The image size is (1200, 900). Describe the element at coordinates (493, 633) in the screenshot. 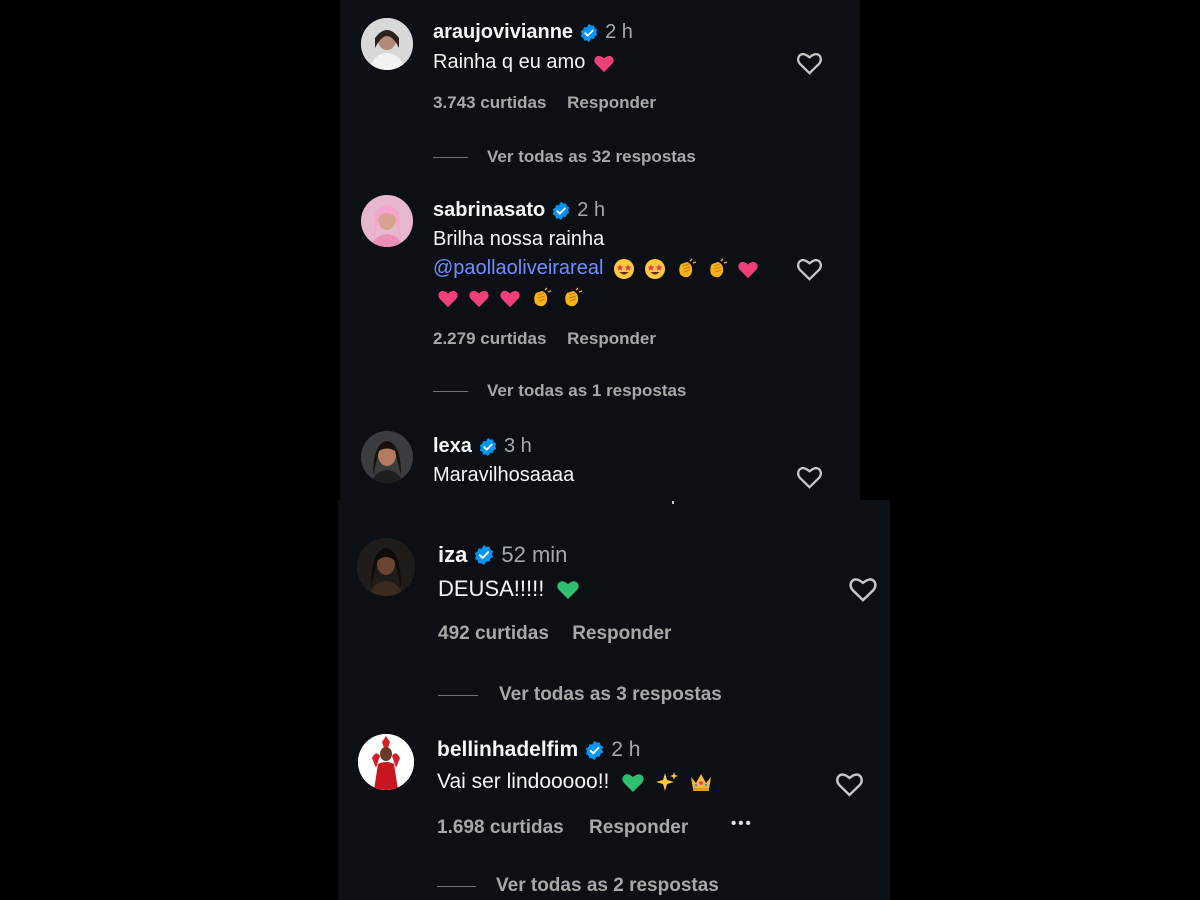

I see `like-count: 492 curtidas` at that location.